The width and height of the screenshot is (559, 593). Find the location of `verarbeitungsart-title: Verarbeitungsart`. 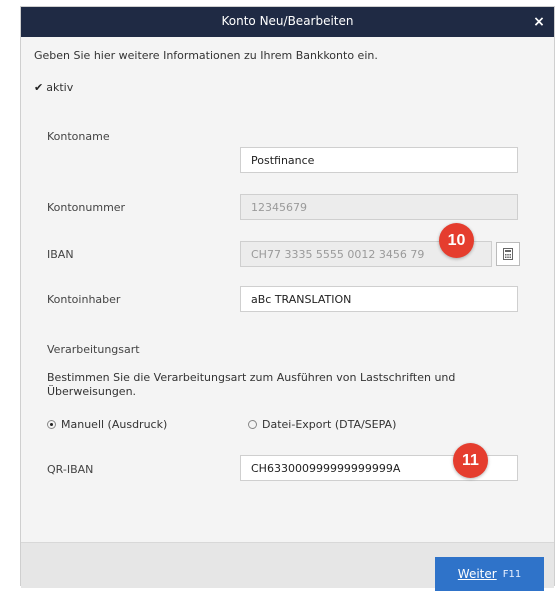

verarbeitungsart-title: Verarbeitungsart is located at coordinates (93, 349).